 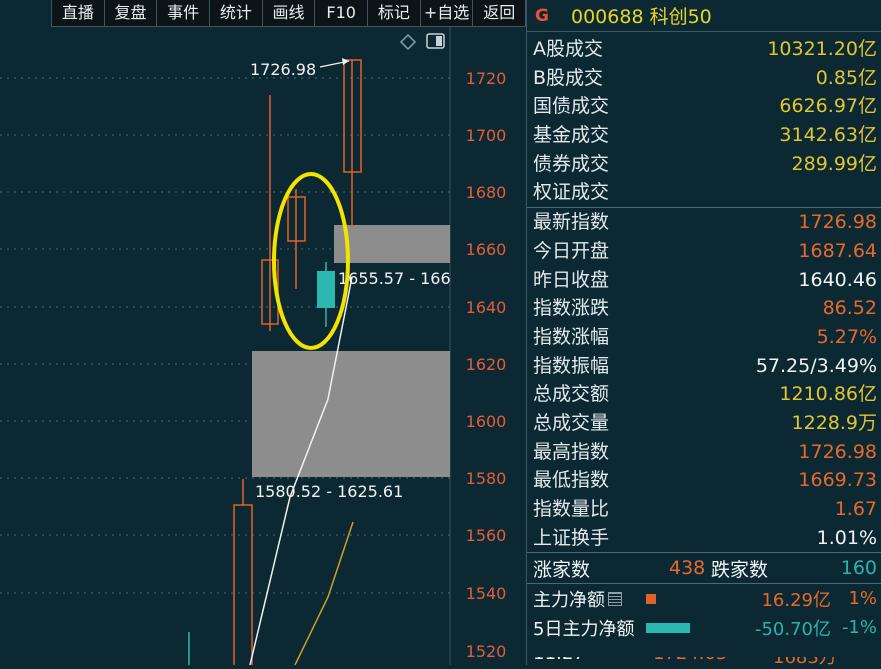 What do you see at coordinates (855, 509) in the screenshot?
I see `stat-value: 1.67` at bounding box center [855, 509].